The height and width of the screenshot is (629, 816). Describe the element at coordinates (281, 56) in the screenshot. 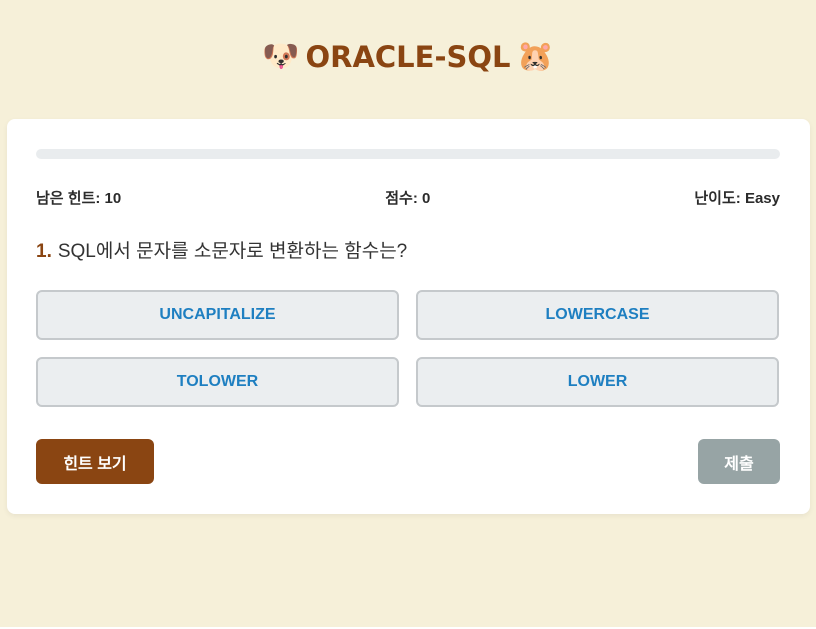

I see `dog-face-icon: 🐶` at that location.